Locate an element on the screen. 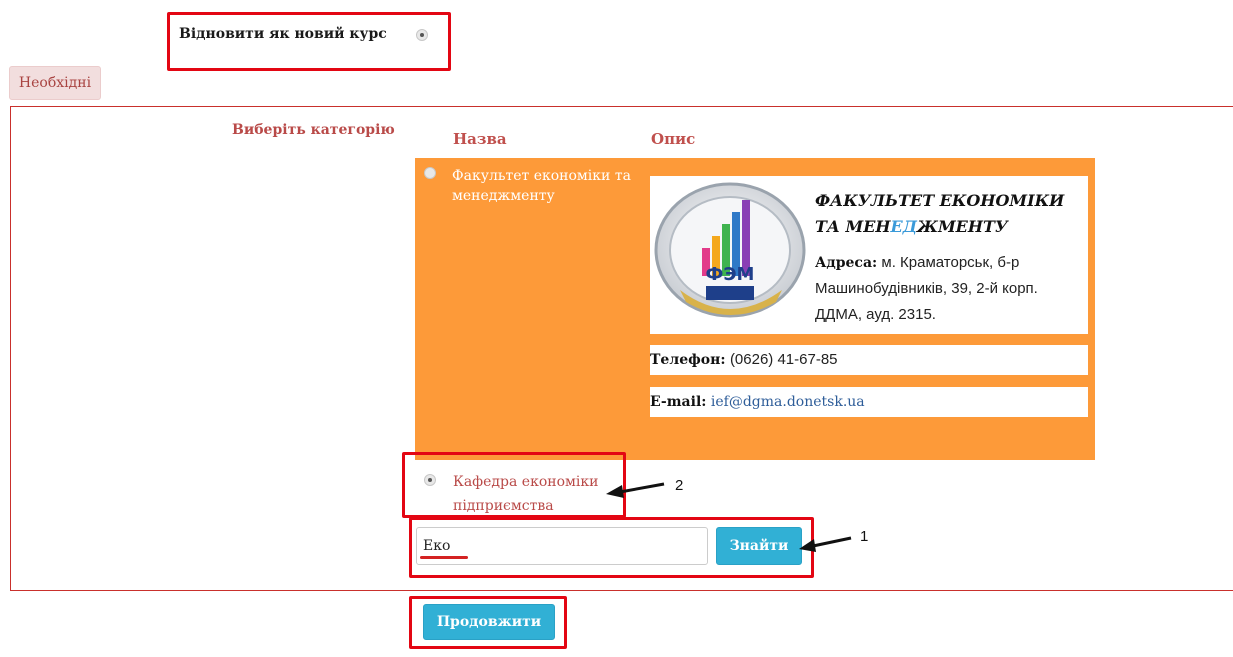 The width and height of the screenshot is (1233, 657). annotation-box-search is located at coordinates (611, 547).